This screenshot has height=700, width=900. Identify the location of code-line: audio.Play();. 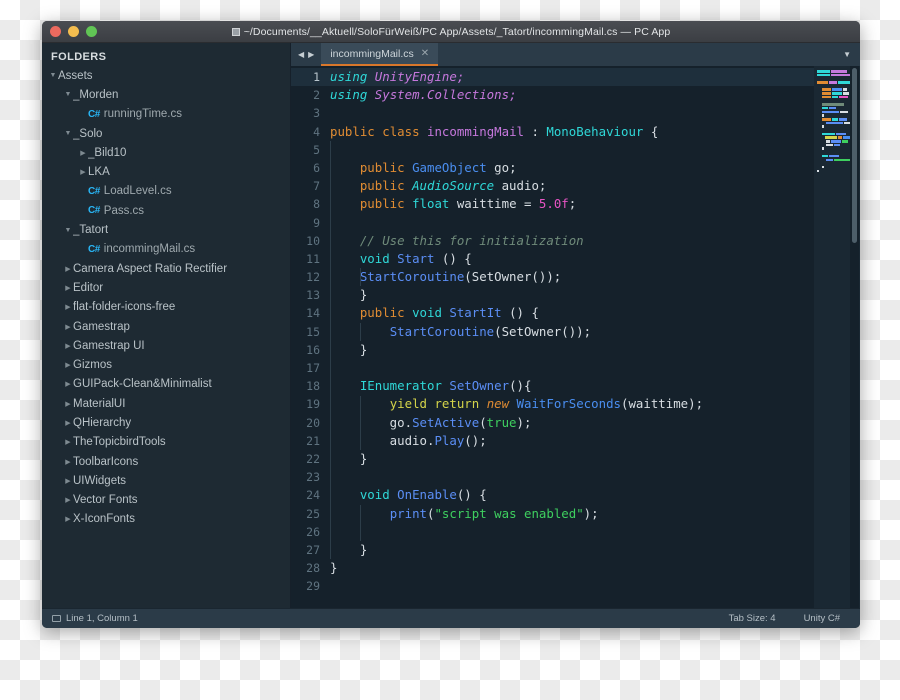
(570, 441).